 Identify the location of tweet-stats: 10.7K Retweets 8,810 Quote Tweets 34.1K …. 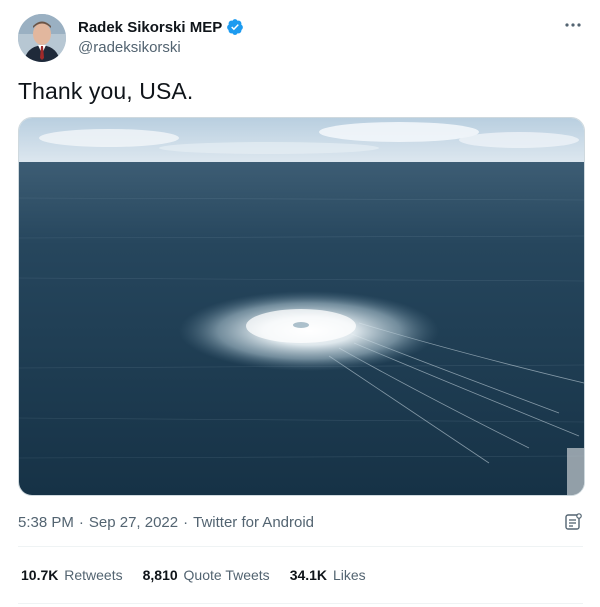
(203, 575).